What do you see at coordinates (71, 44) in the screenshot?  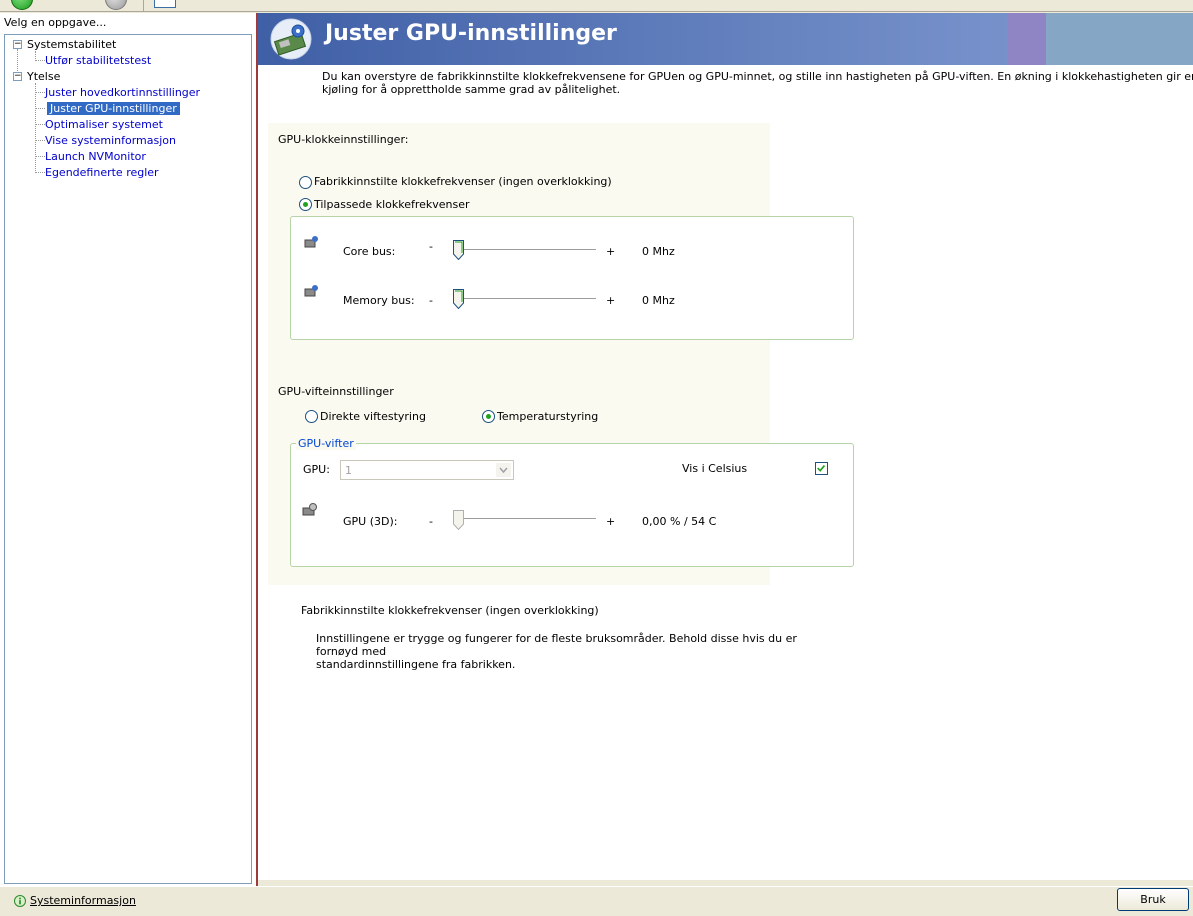 I see `tree-group-systemstabilitet: Systemstabilitet` at bounding box center [71, 44].